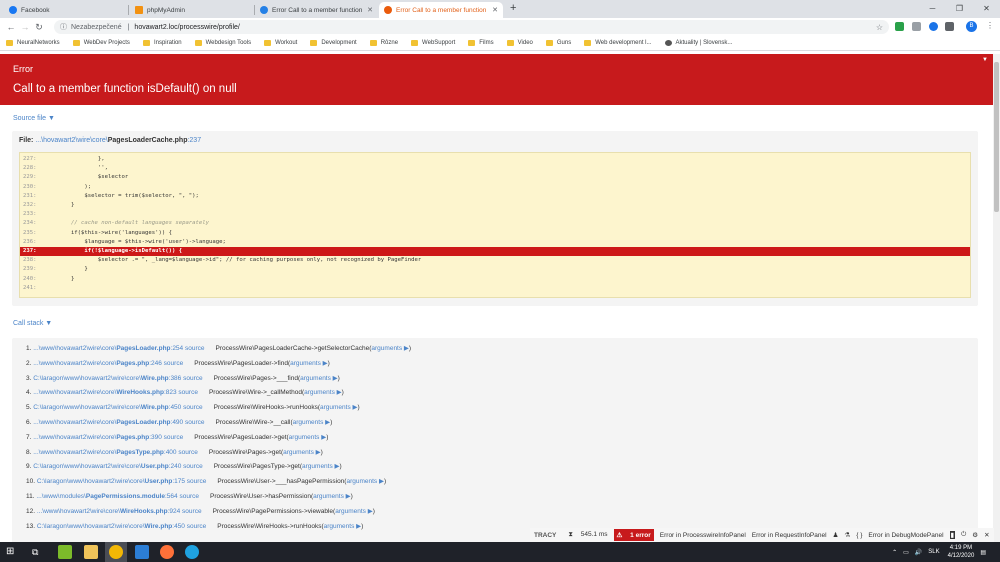  Describe the element at coordinates (906, 552) in the screenshot. I see `network-icon: ▭` at that location.